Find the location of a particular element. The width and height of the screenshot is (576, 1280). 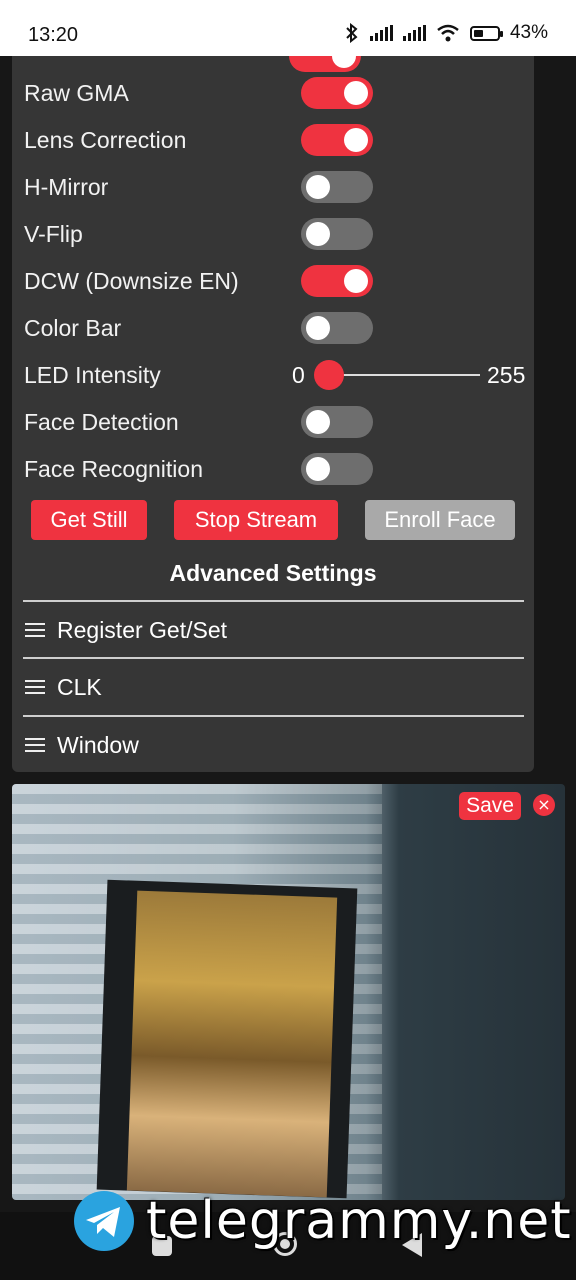

led-intensity-slider-thumb is located at coordinates (329, 375).